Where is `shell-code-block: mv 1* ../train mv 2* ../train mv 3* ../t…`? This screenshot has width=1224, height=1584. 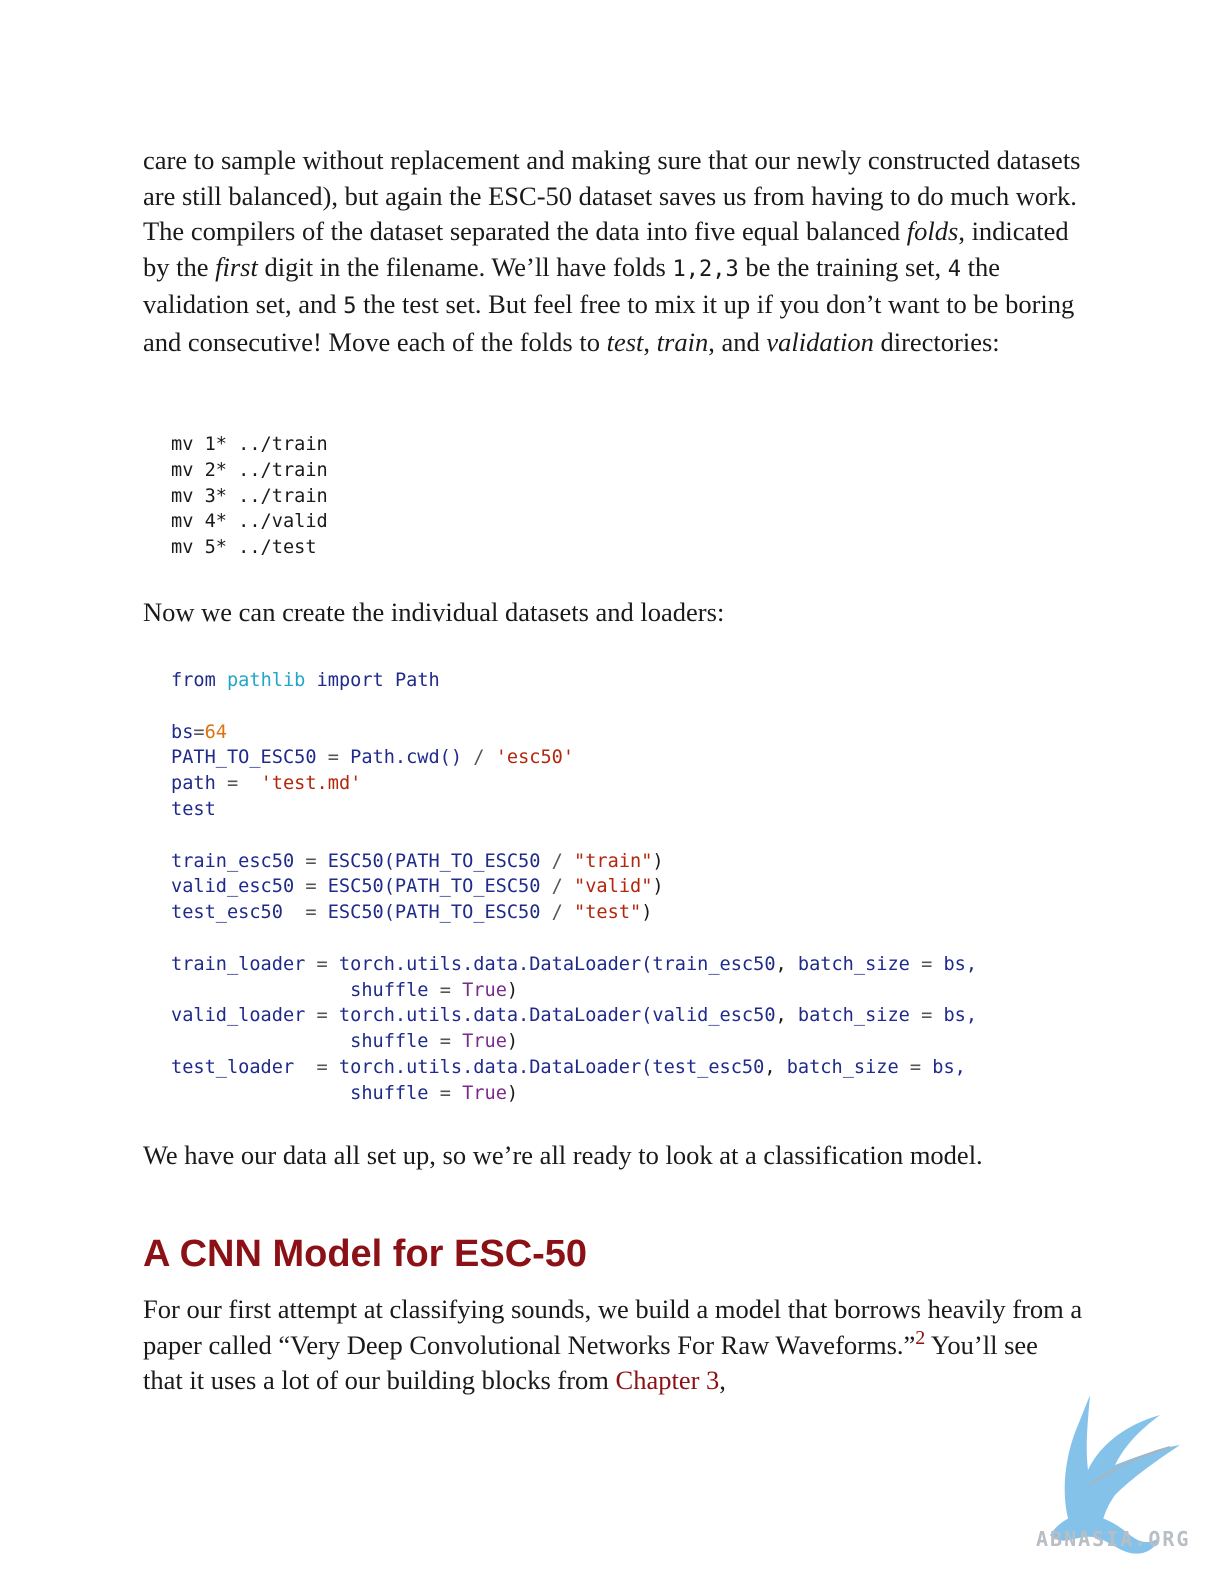
shell-code-block: mv 1* ../train mv 2* ../train mv 3* ../t… is located at coordinates (249, 496).